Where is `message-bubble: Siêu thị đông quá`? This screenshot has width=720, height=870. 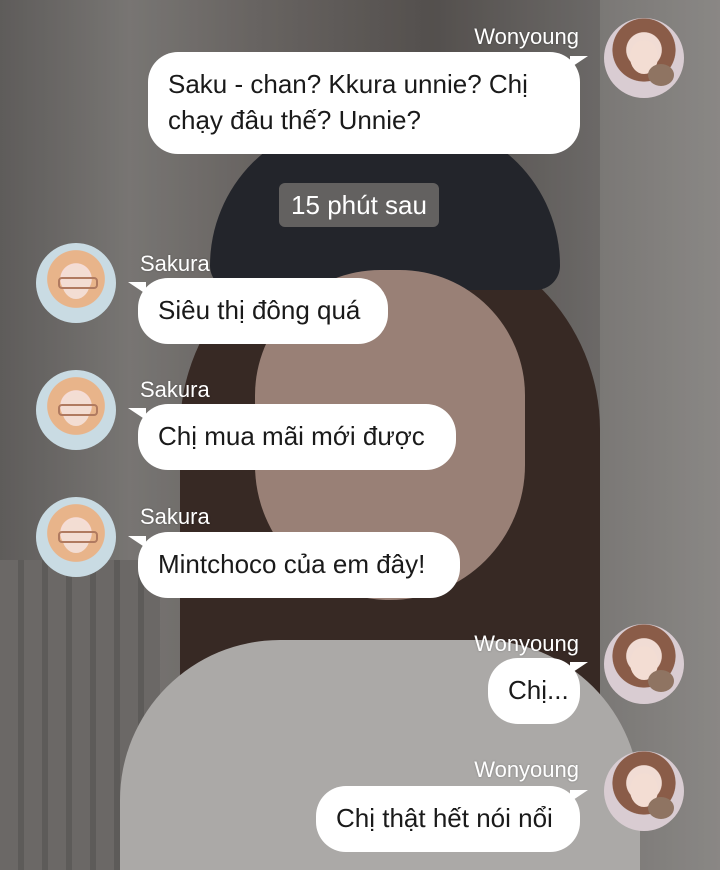 message-bubble: Siêu thị đông quá is located at coordinates (263, 311).